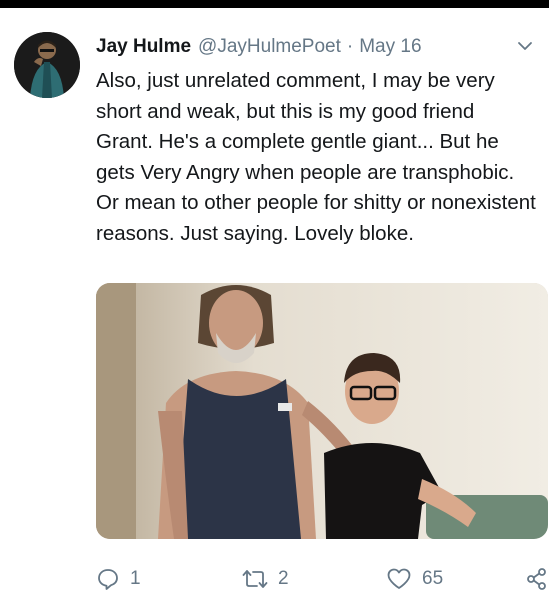 The image size is (549, 600). What do you see at coordinates (108, 579) in the screenshot?
I see `reply-icon` at bounding box center [108, 579].